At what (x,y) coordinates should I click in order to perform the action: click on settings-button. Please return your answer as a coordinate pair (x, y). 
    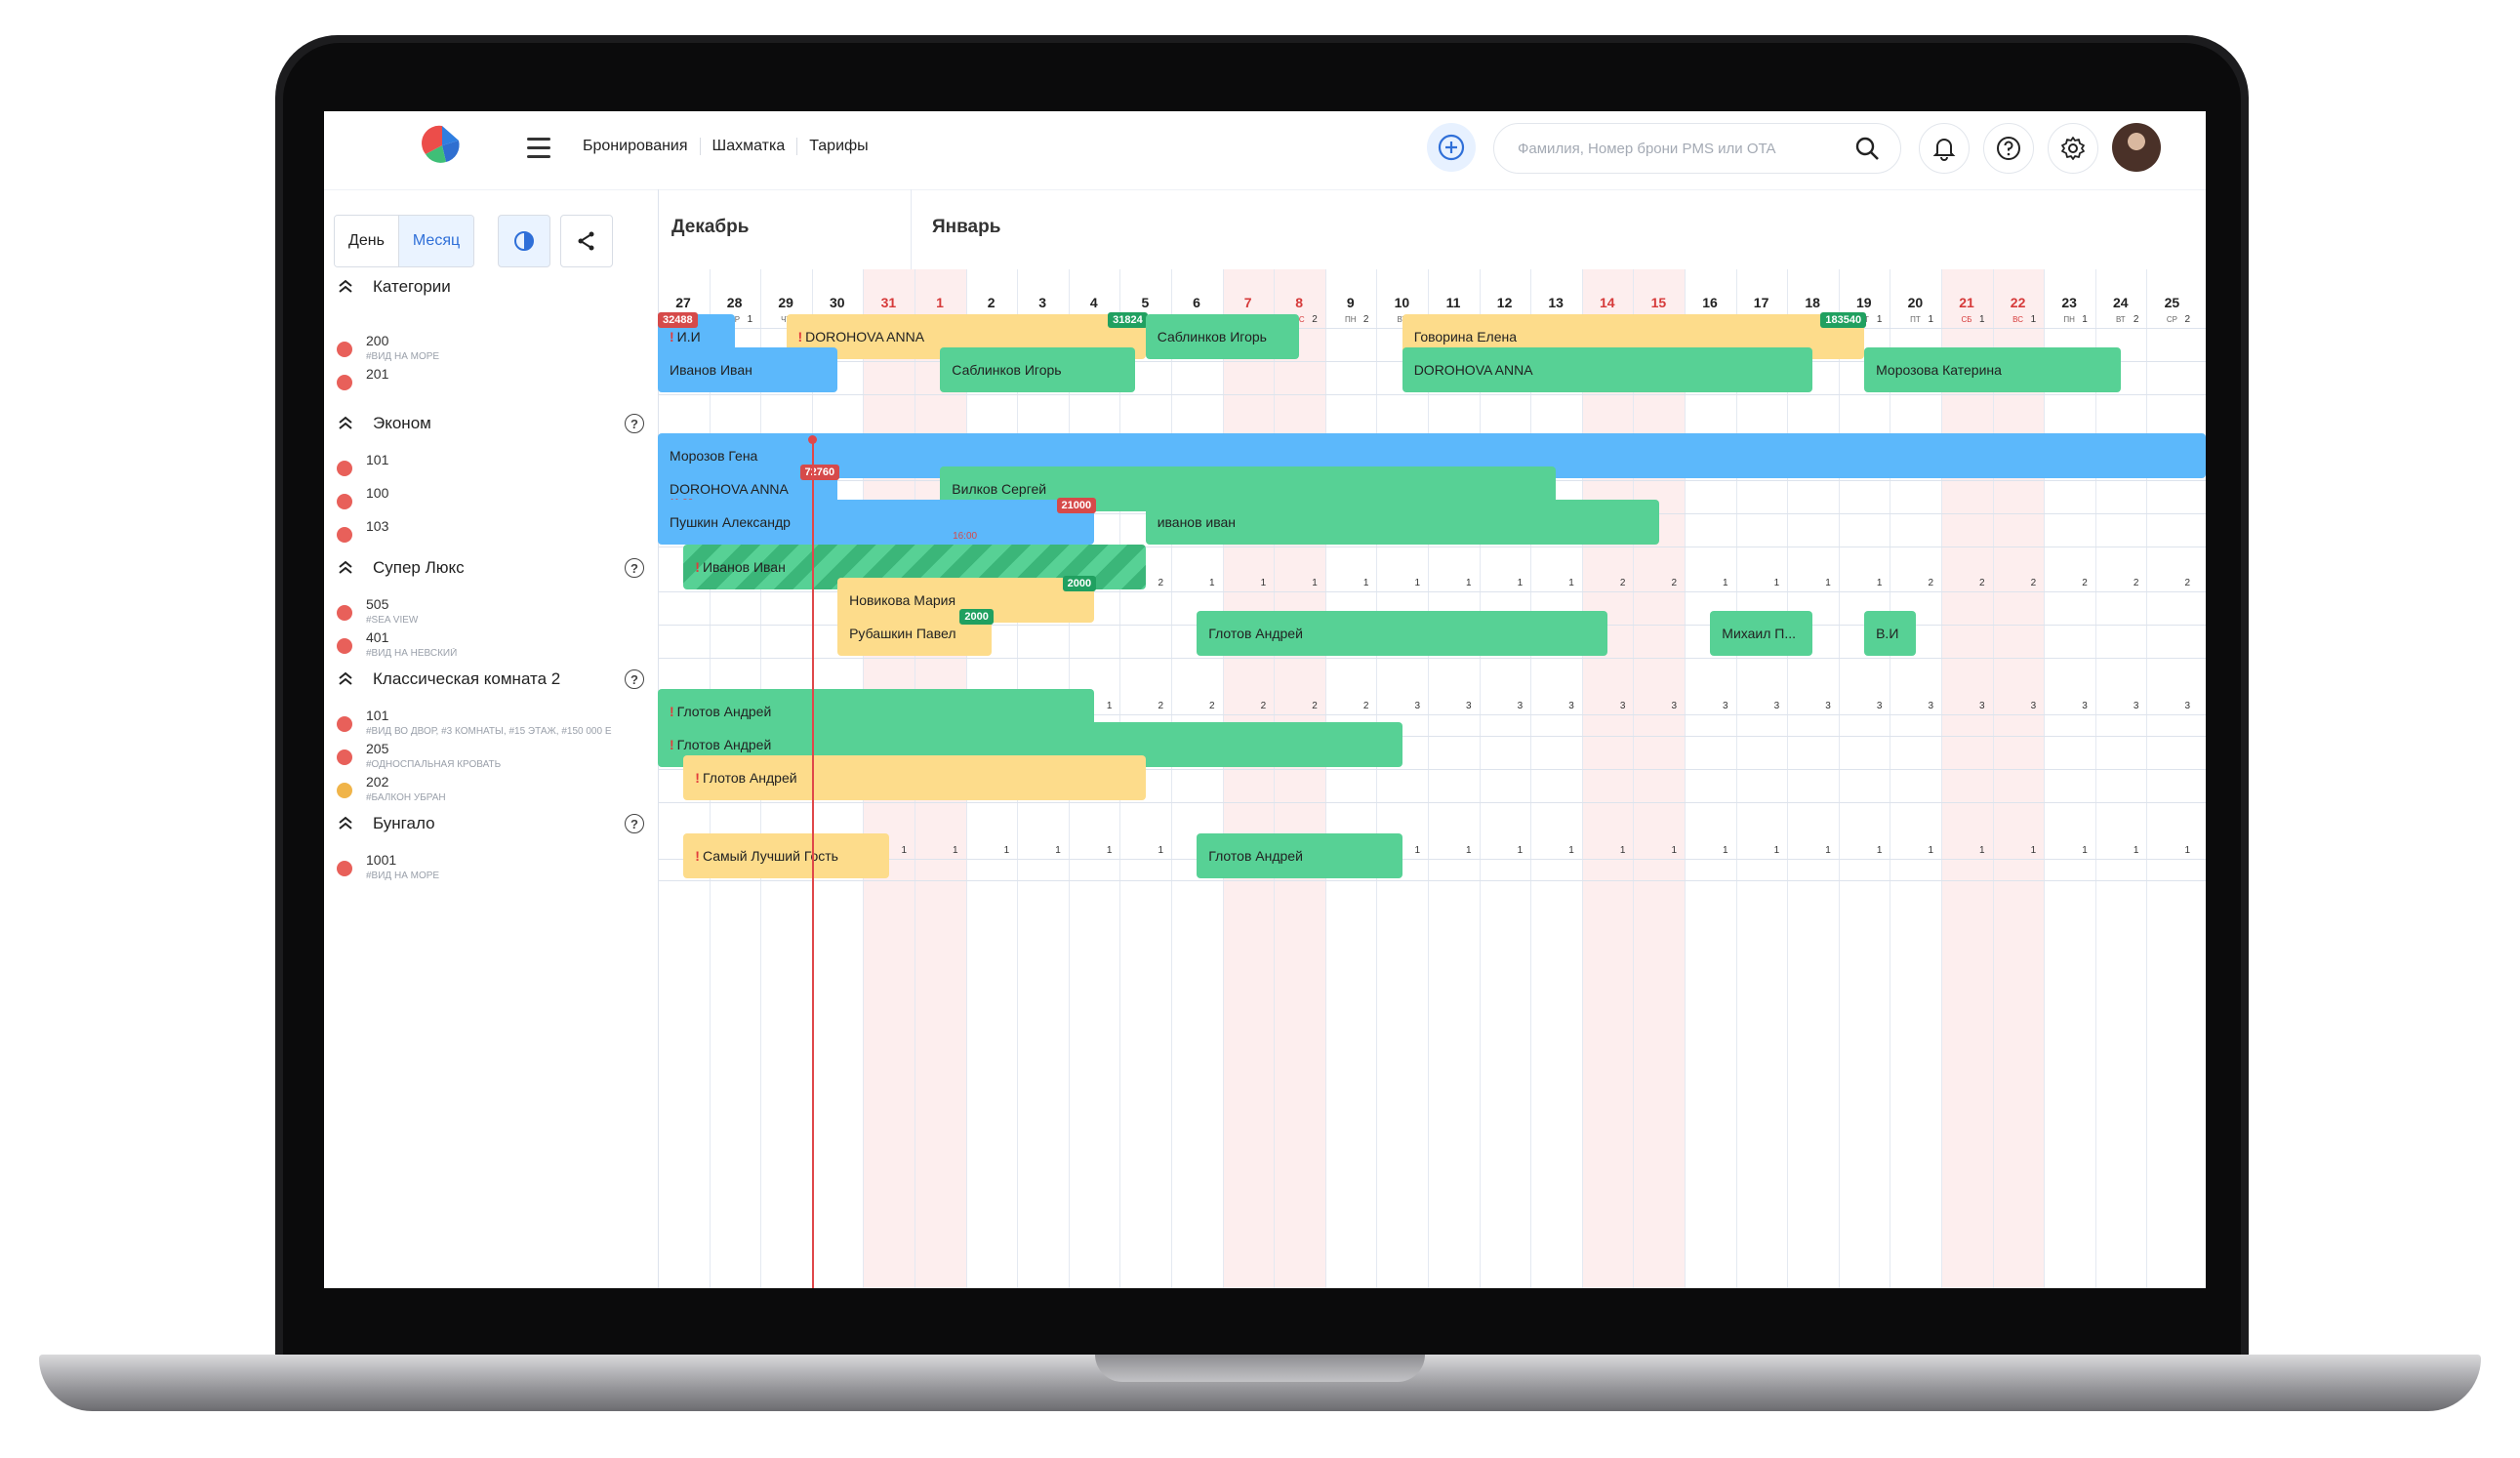
    Looking at the image, I should click on (2073, 149).